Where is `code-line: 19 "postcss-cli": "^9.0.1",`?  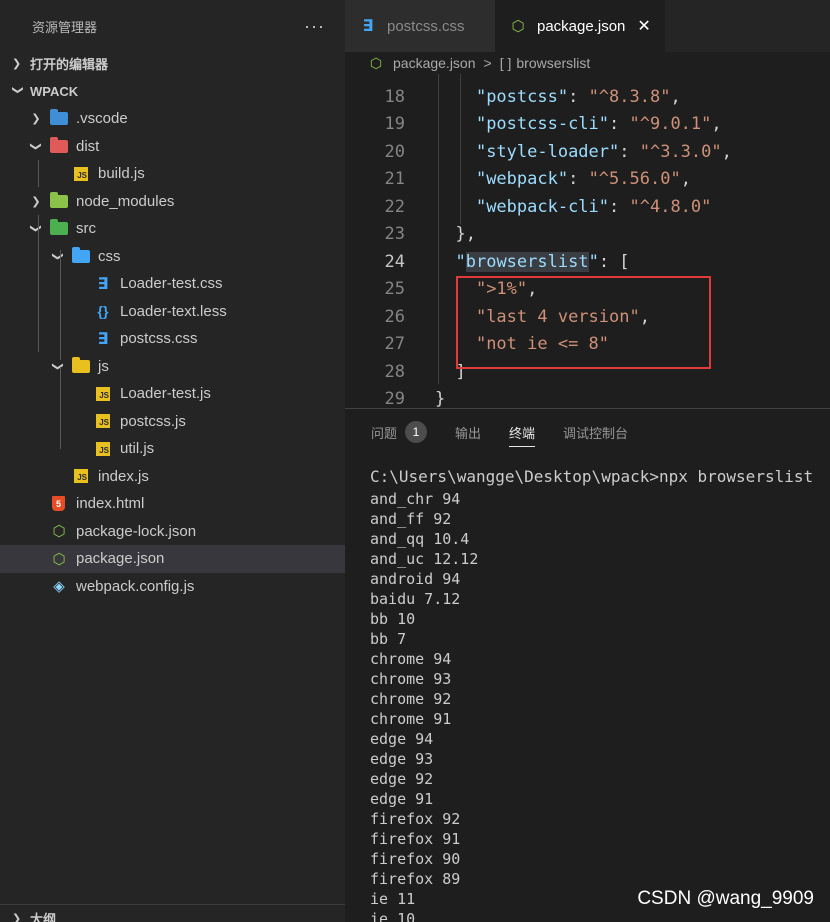
code-line: 19 "postcss-cli": "^9.0.1", is located at coordinates (533, 125).